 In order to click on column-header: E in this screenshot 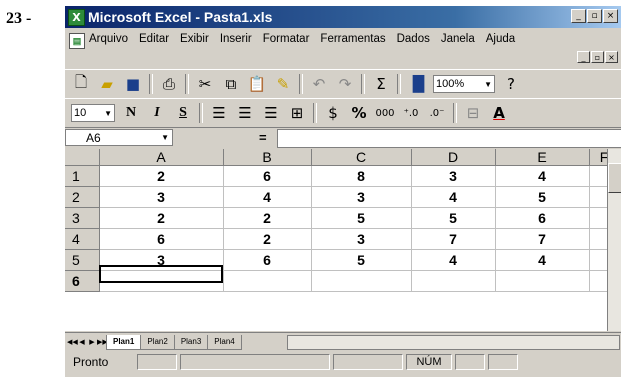, I will do `click(542, 157)`.